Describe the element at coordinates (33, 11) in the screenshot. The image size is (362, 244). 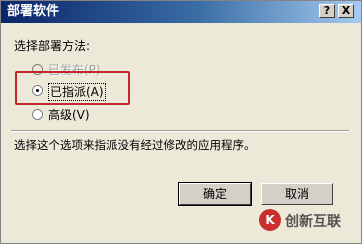
I see `dialog-title: 部署软件` at that location.